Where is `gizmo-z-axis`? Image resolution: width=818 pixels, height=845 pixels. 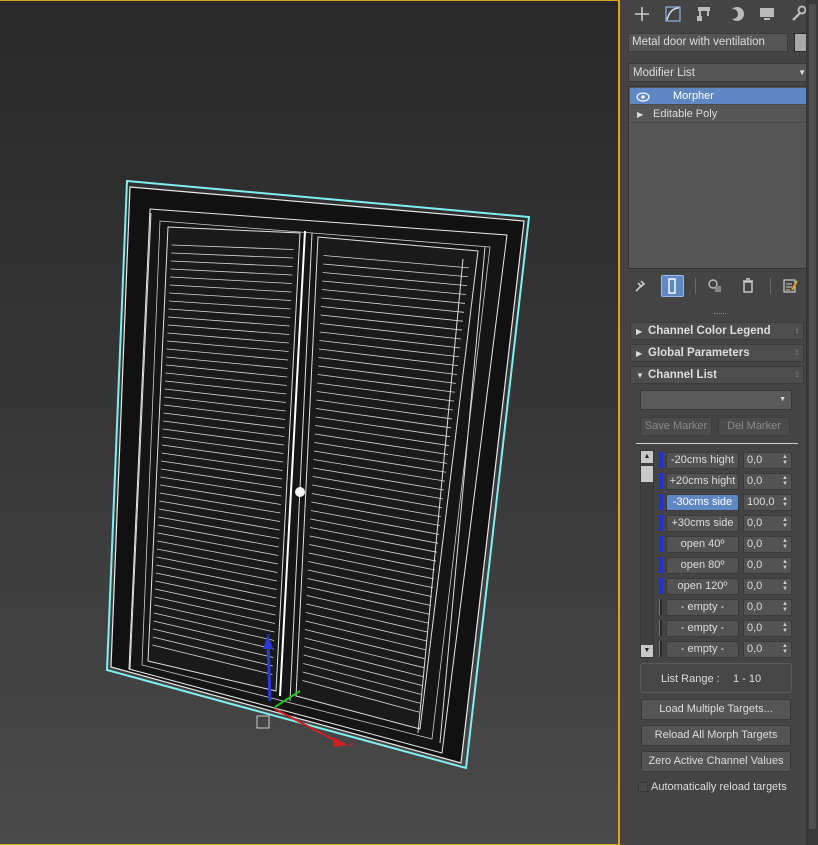 gizmo-z-axis is located at coordinates (269, 671).